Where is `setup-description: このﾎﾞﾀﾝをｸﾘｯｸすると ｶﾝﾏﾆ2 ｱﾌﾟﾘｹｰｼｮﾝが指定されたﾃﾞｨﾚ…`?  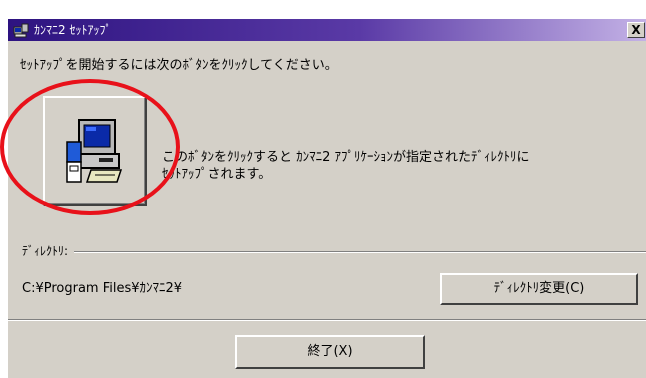 setup-description: このﾎﾞﾀﾝをｸﾘｯｸすると ｶﾝﾏﾆ2 ｱﾌﾟﾘｹｰｼｮﾝが指定されたﾃﾞｨﾚ… is located at coordinates (346, 166).